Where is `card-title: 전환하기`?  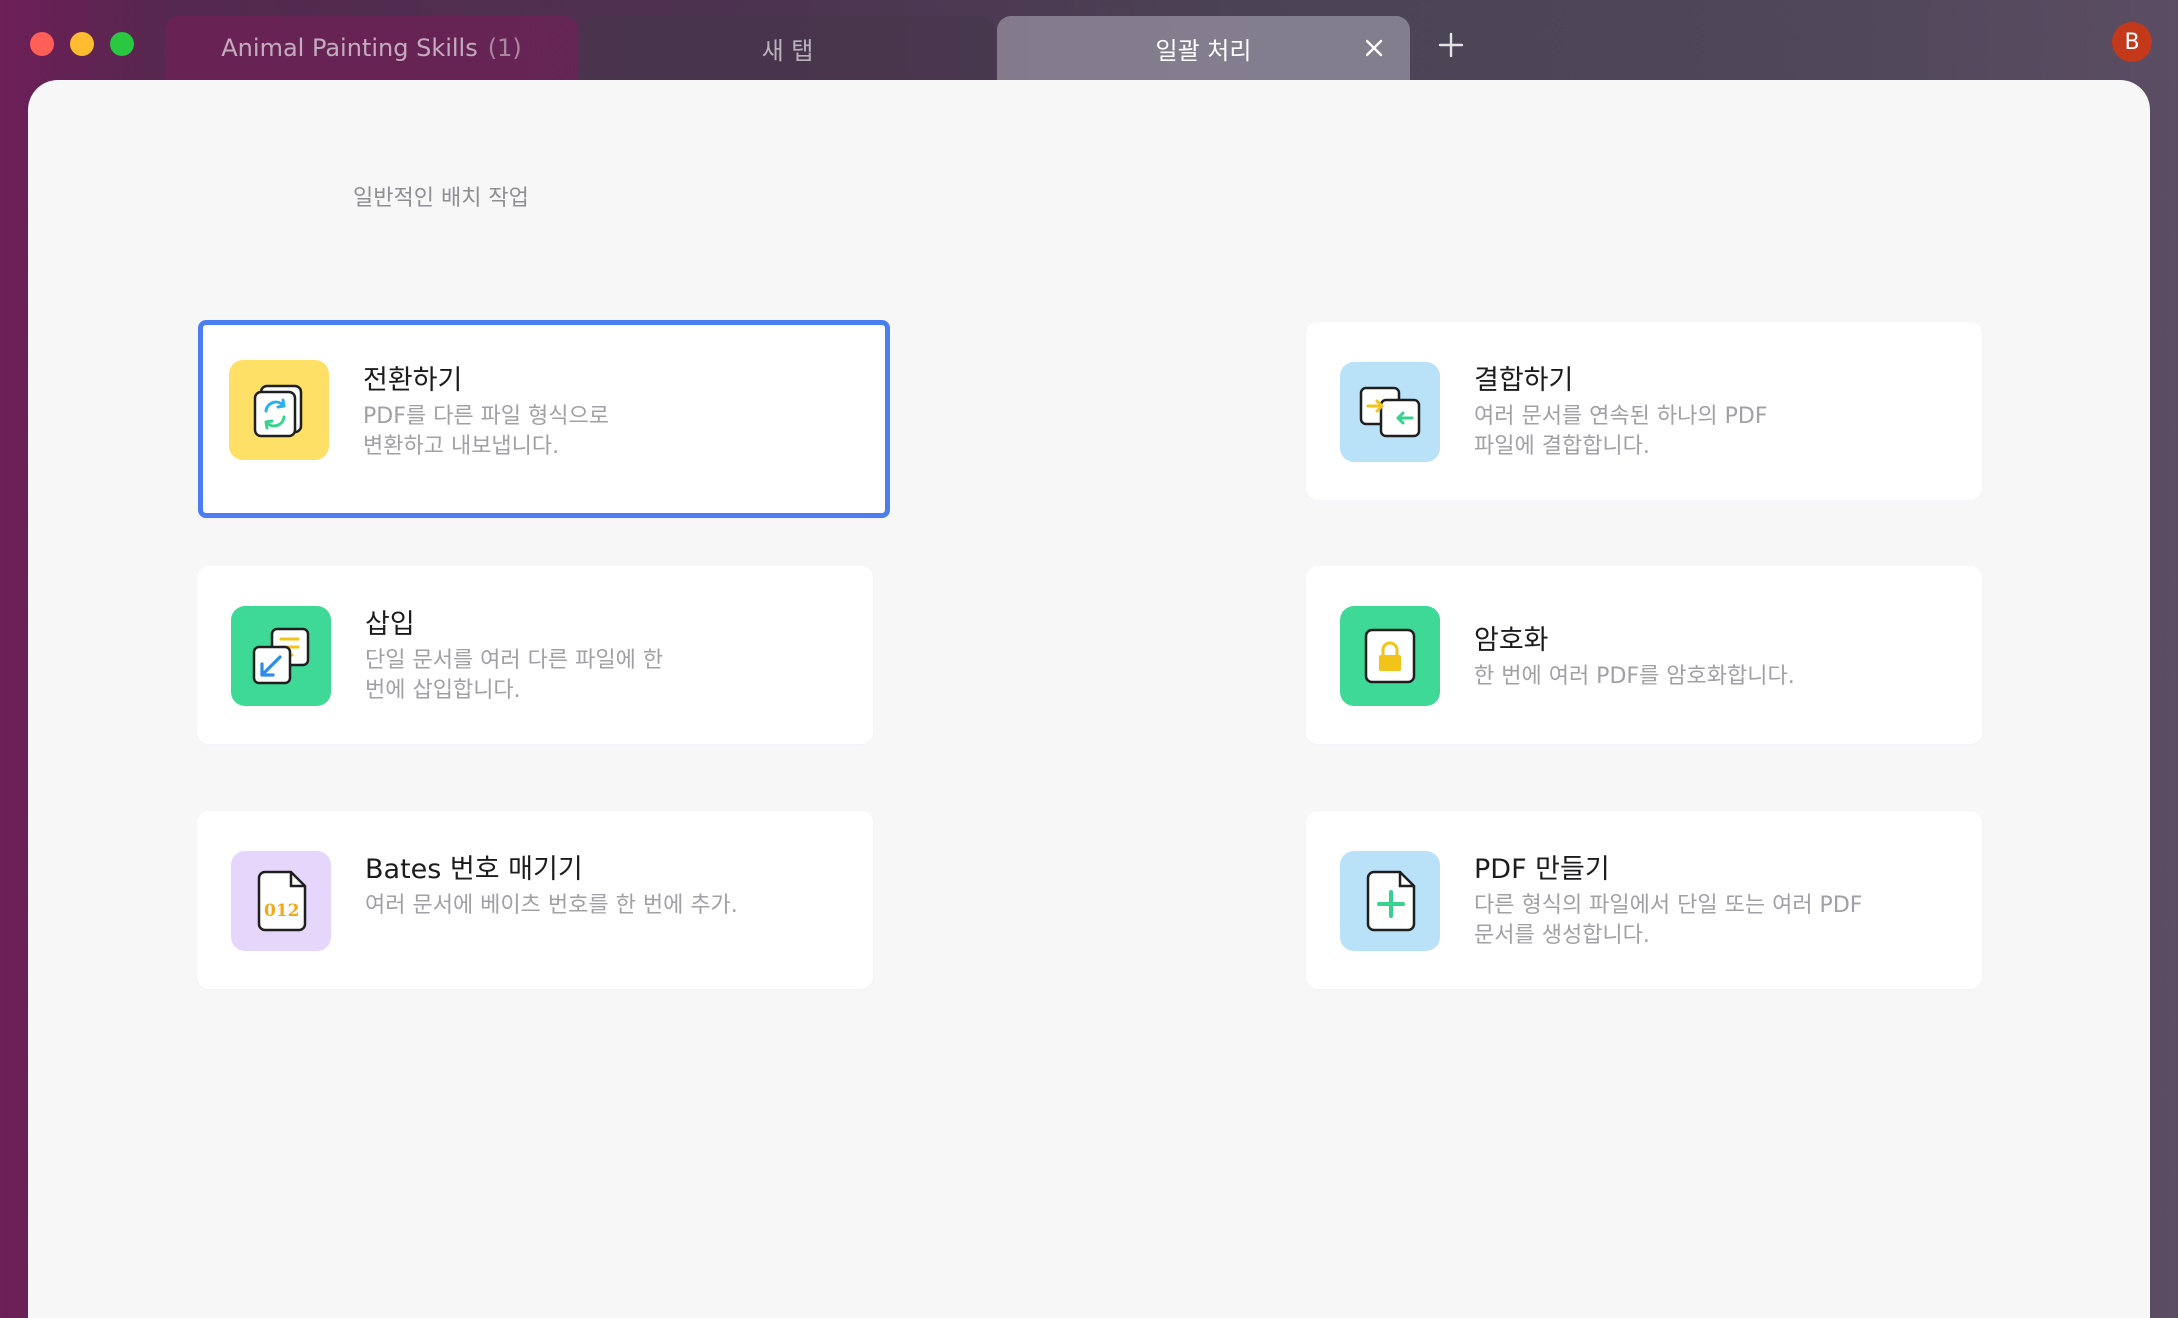
card-title: 전환하기 is located at coordinates (413, 380).